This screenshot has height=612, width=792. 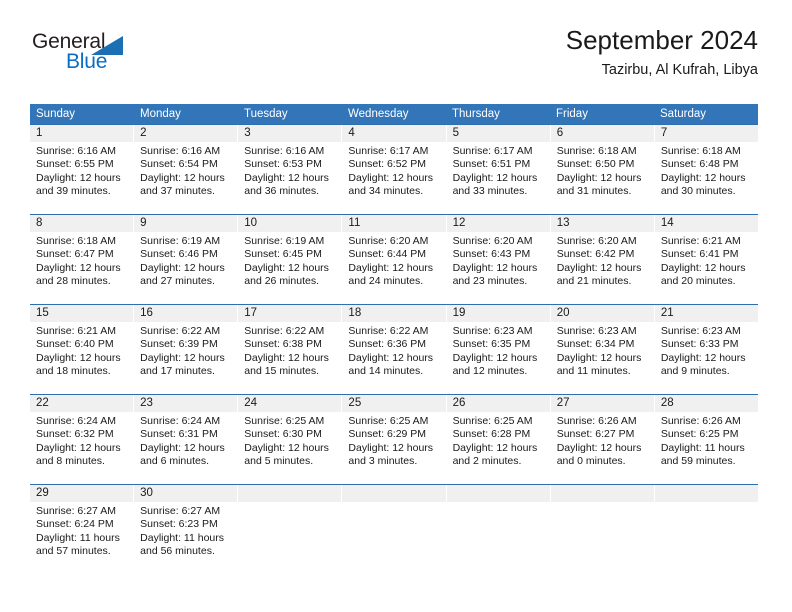 What do you see at coordinates (283, 254) in the screenshot?
I see `sunset-text: Sunset: 6:45 PM` at bounding box center [283, 254].